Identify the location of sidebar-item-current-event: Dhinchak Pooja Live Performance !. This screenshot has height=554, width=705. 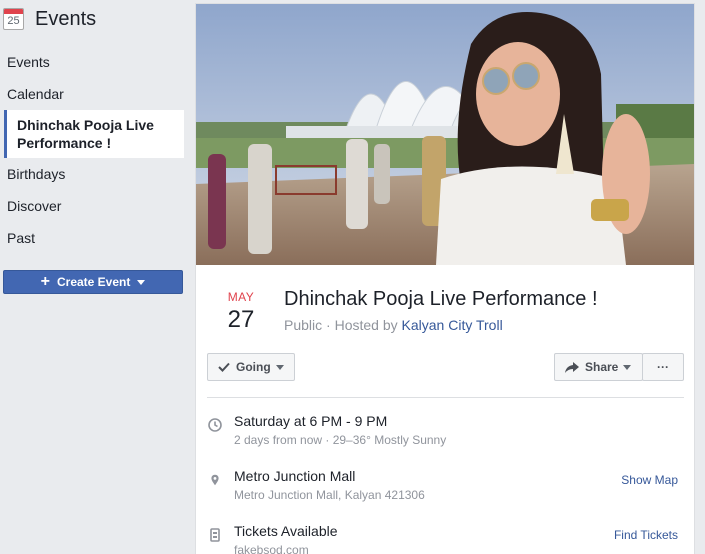
(94, 134).